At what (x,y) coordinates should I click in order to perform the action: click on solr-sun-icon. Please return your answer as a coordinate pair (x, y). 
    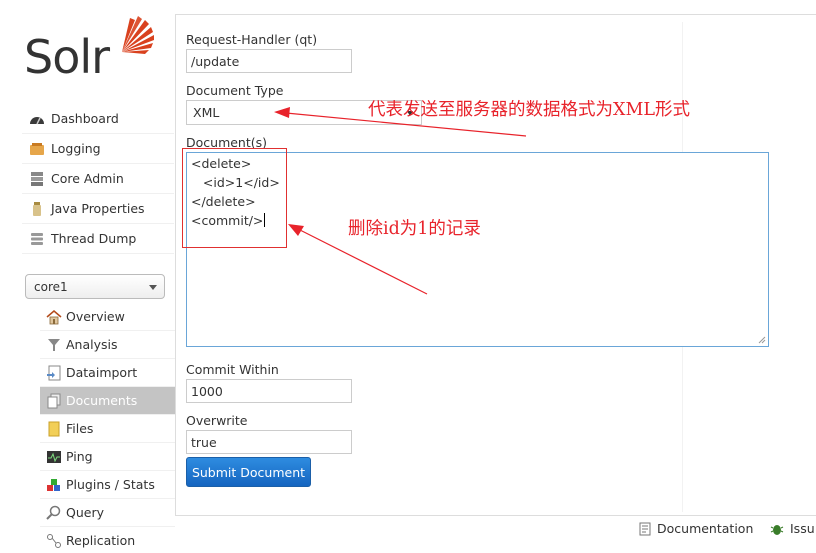
    Looking at the image, I should click on (138, 35).